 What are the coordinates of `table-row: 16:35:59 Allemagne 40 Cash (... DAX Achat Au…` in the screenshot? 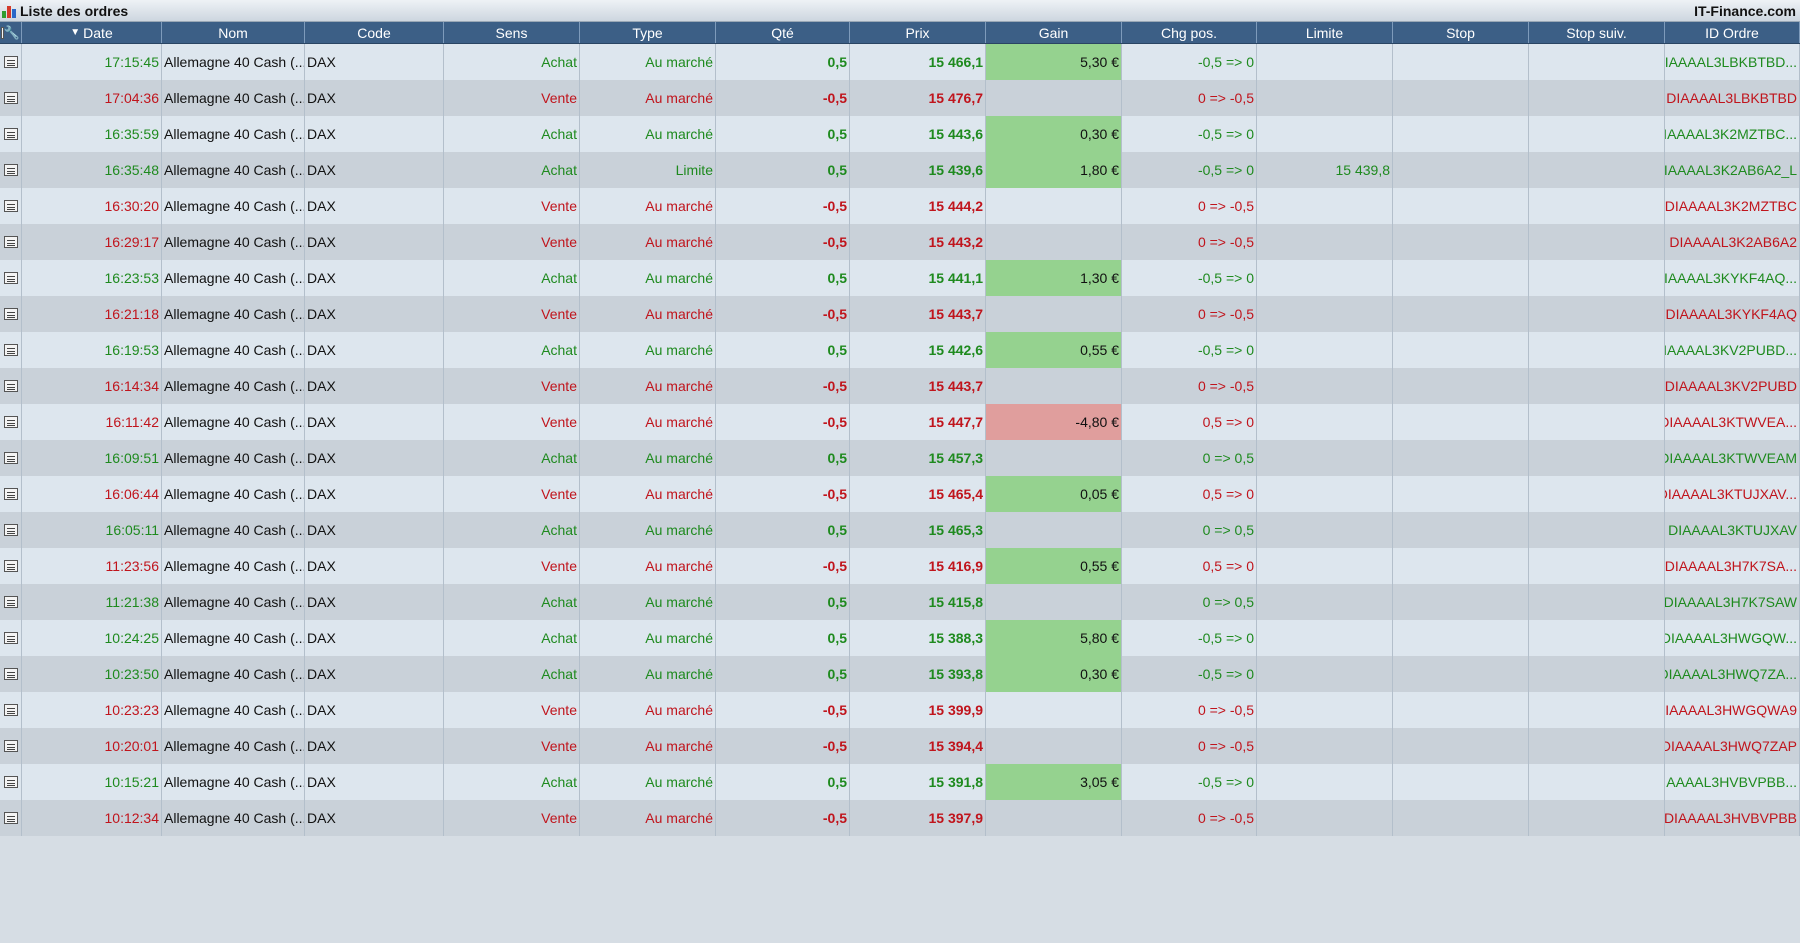 It's located at (900, 134).